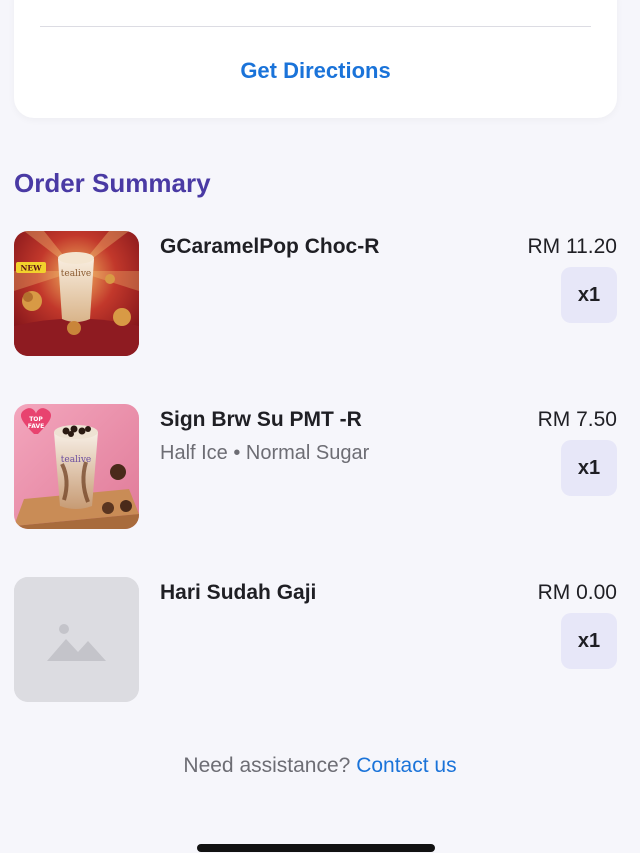 The image size is (640, 853). I want to click on svg-text: TOP, so click(36, 419).